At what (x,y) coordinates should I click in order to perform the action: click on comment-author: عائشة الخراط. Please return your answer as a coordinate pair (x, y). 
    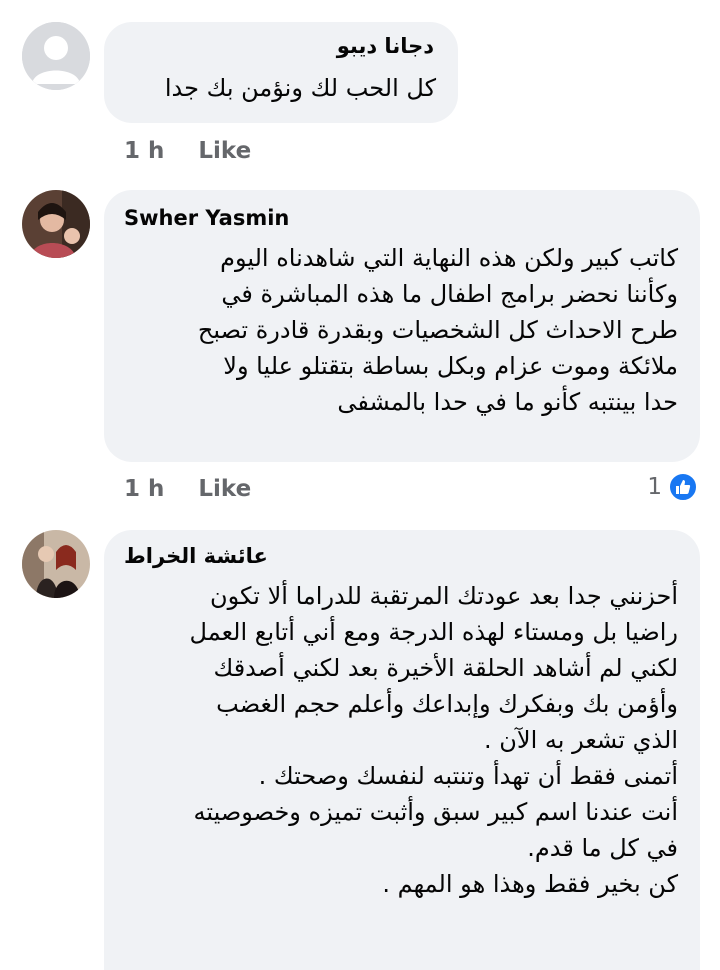
    Looking at the image, I should click on (196, 556).